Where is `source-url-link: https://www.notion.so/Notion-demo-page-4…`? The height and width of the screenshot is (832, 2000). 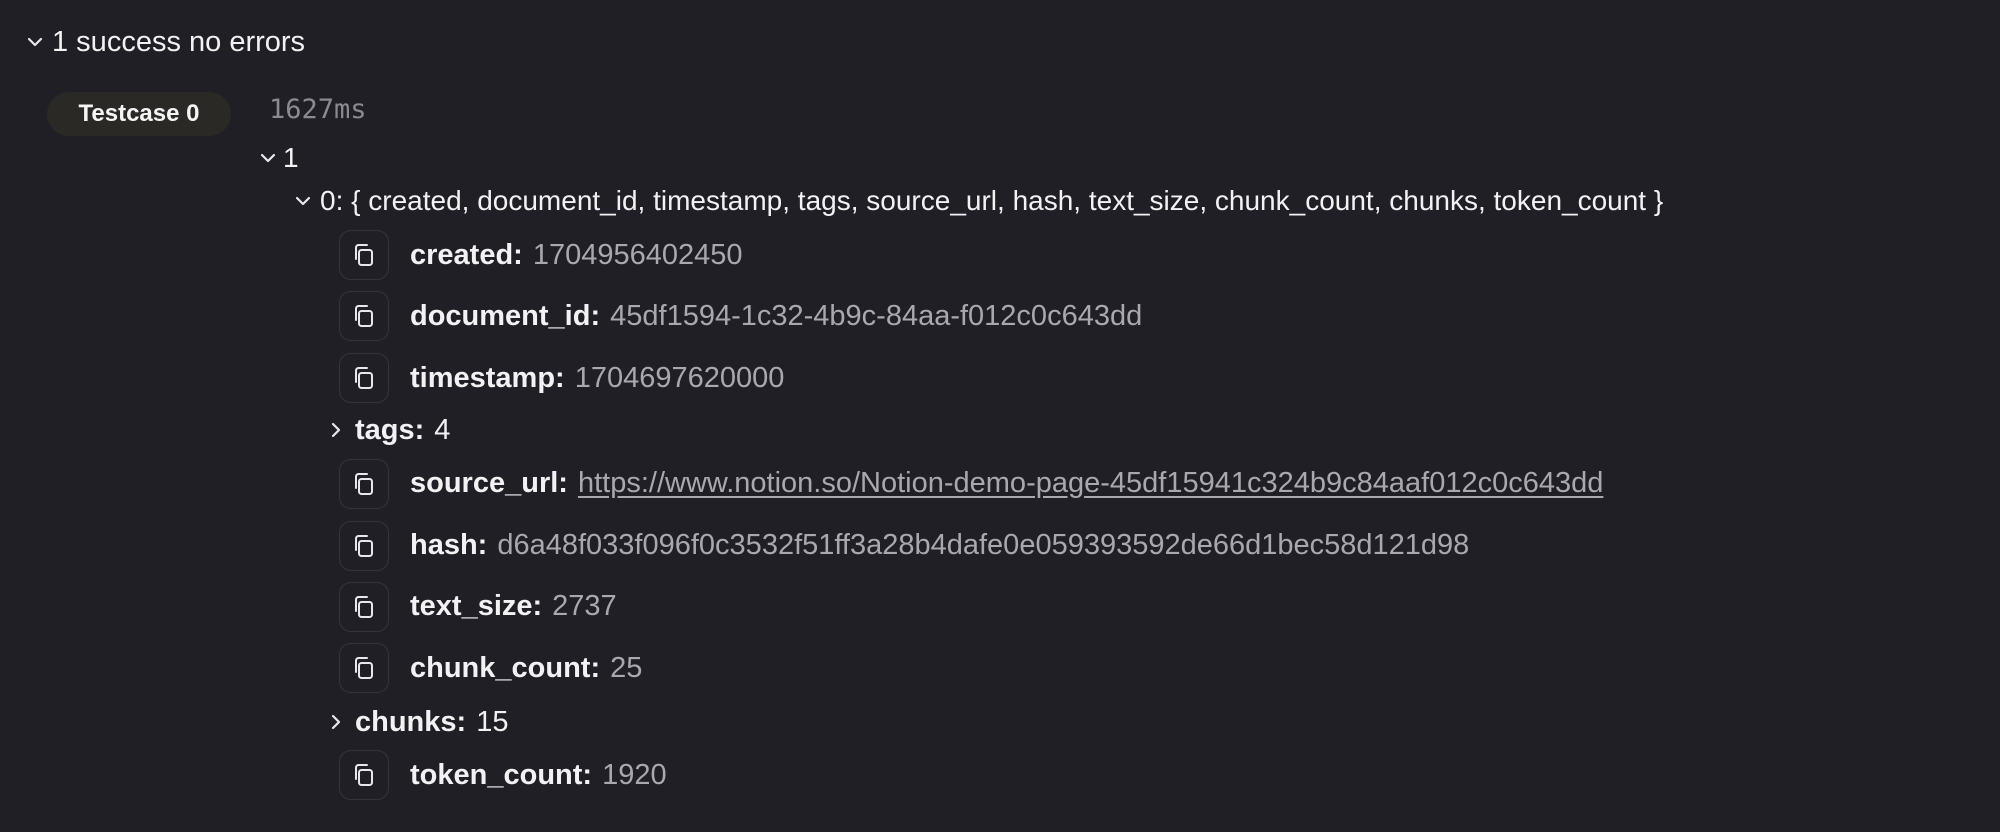
source-url-link: https://www.notion.so/Notion-demo-page-4… is located at coordinates (1090, 483).